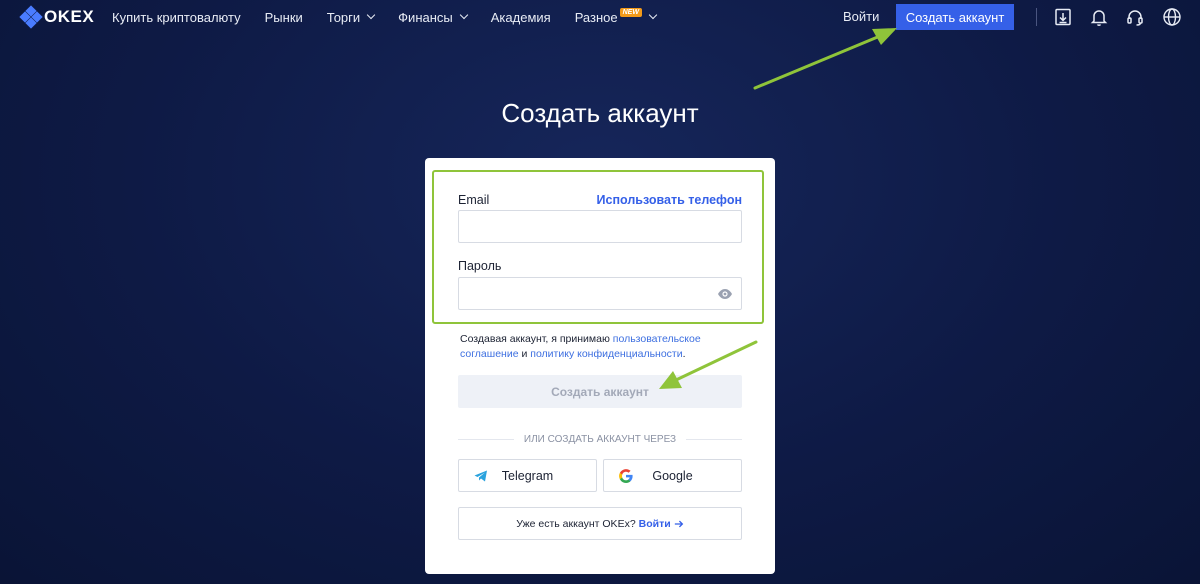  Describe the element at coordinates (684, 354) in the screenshot. I see `terms-suffix: .` at that location.